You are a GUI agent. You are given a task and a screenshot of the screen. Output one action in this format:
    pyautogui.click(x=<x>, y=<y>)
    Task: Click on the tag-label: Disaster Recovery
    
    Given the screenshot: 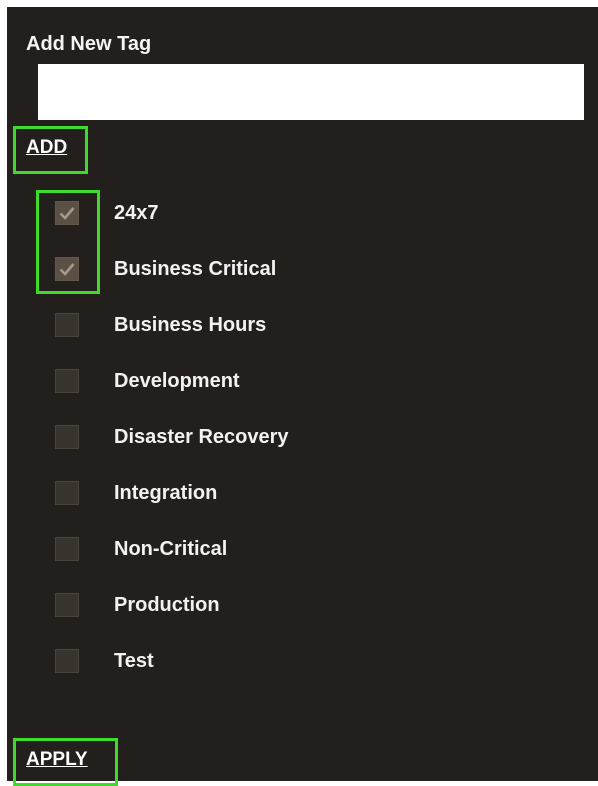 What is the action you would take?
    pyautogui.click(x=201, y=436)
    